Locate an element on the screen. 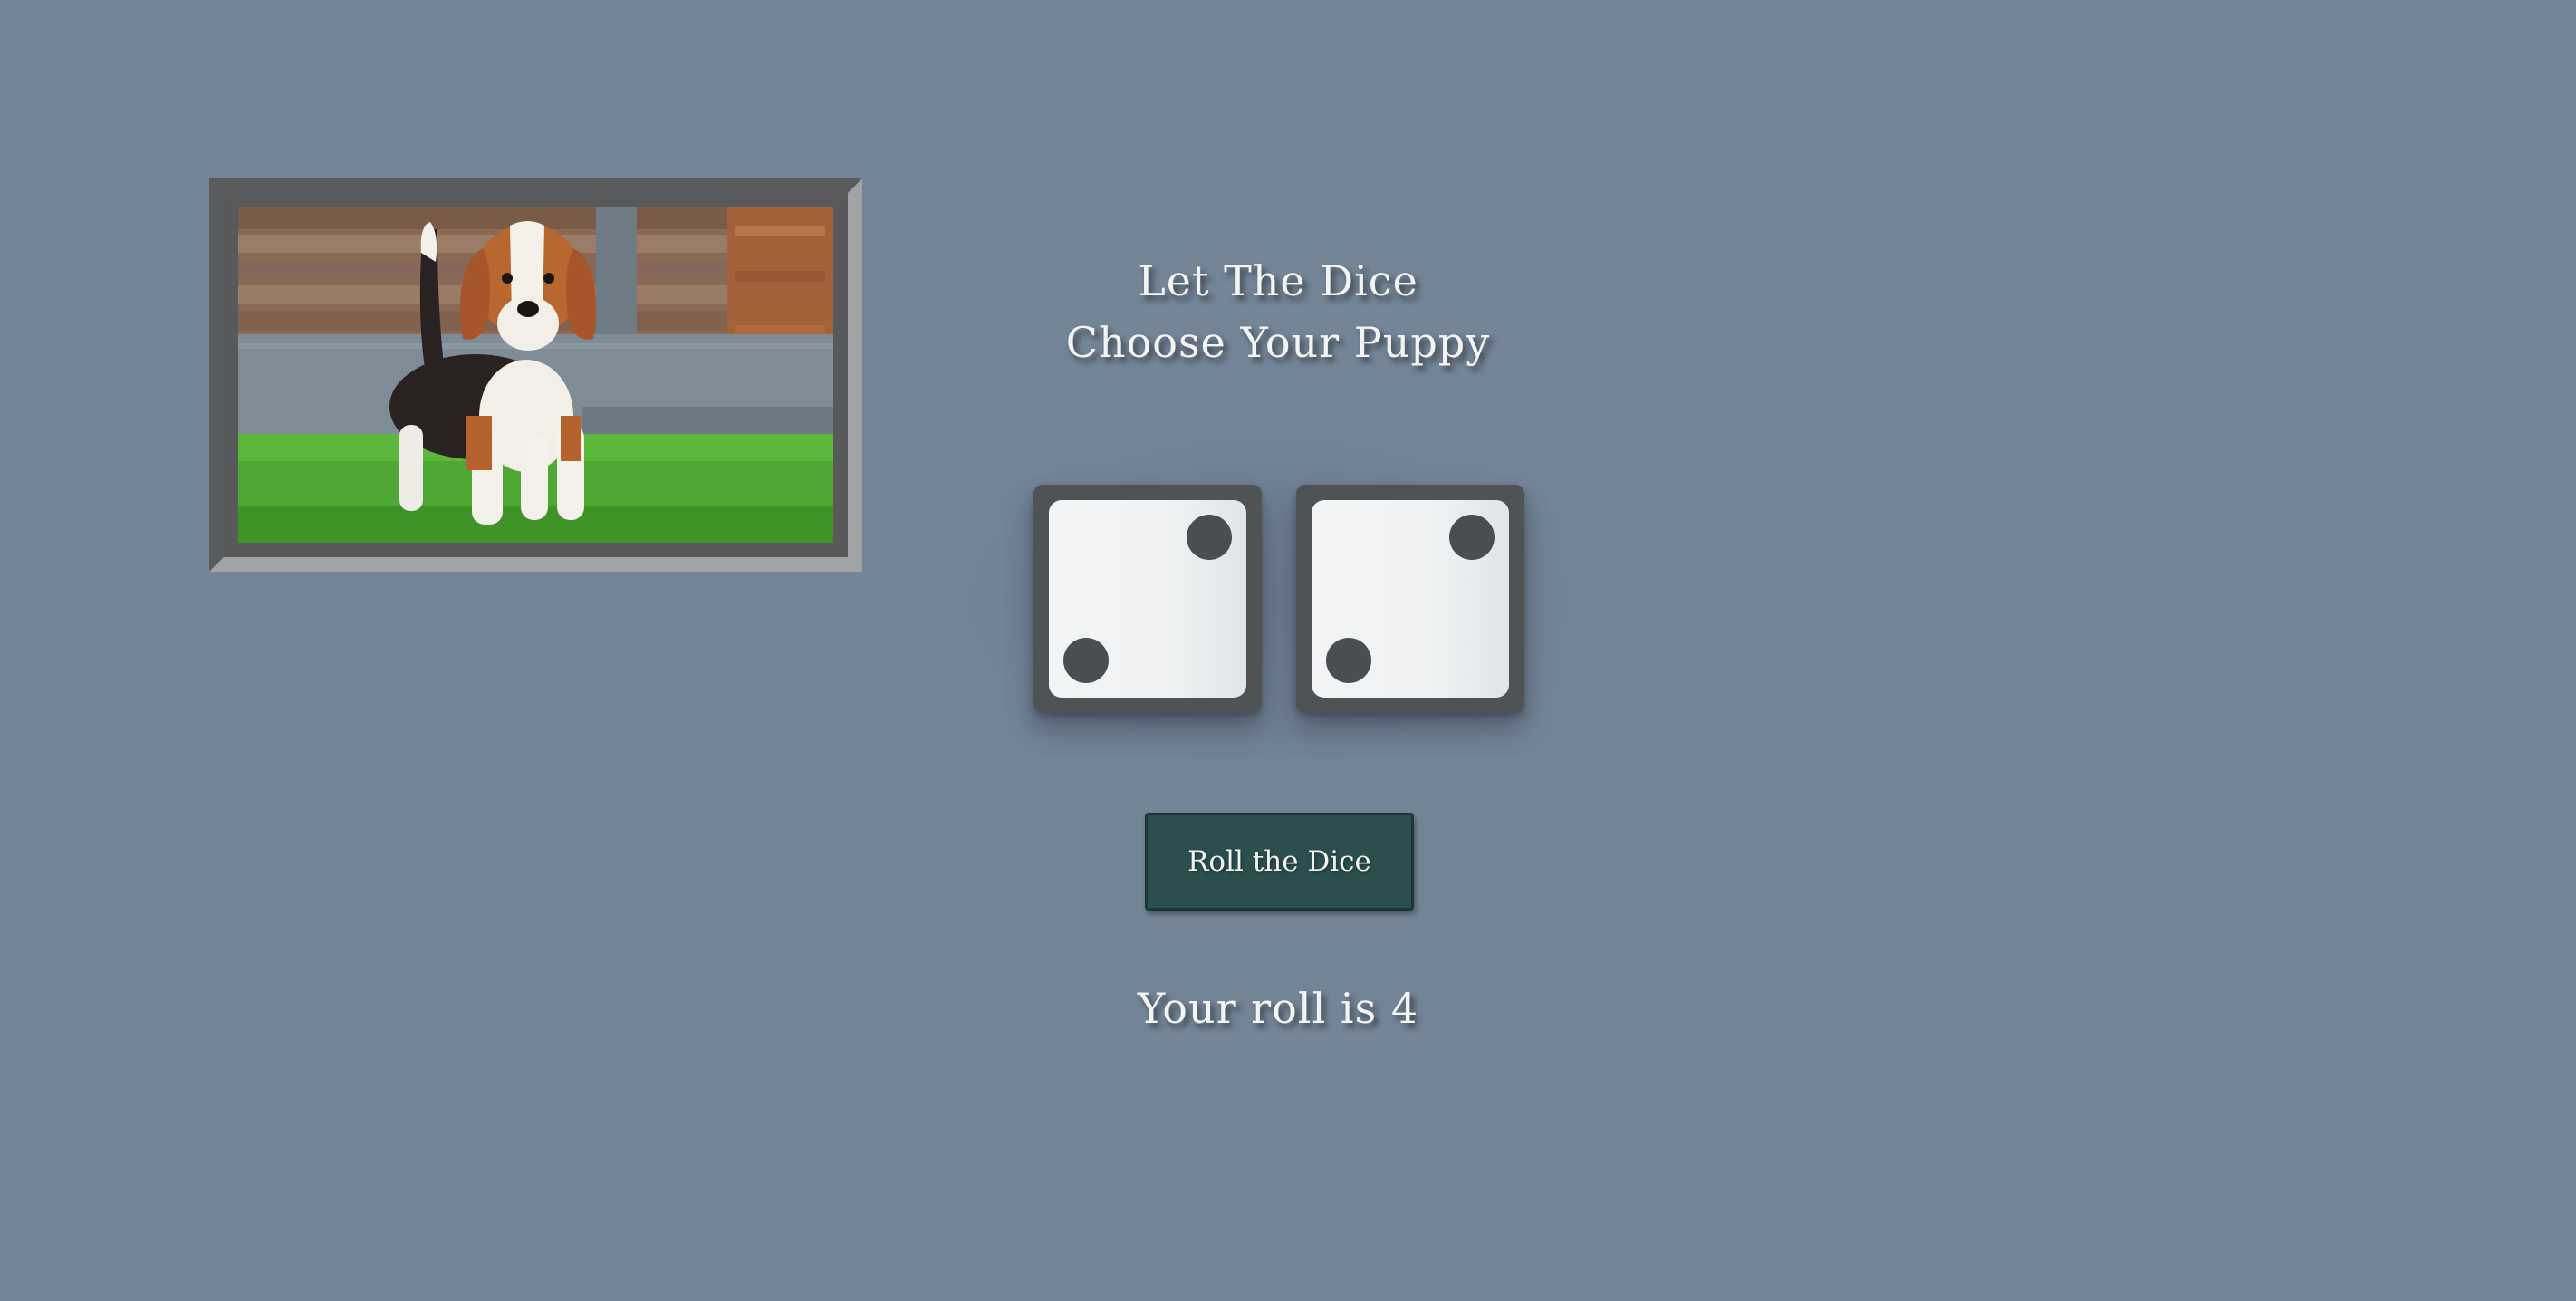  die-right is located at coordinates (1410, 599).